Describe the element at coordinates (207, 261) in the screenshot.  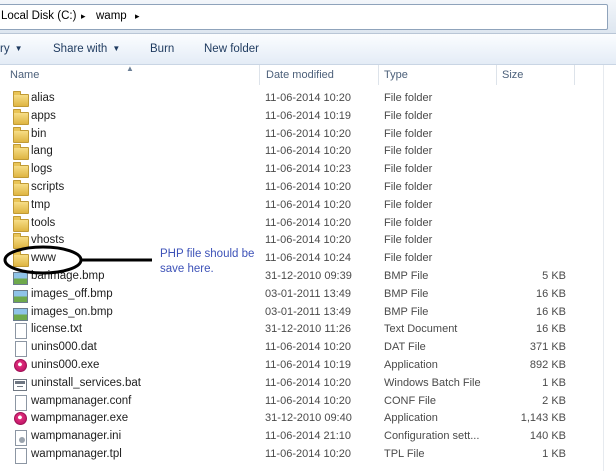
I see `annotation-text: PHP file should be save here.` at that location.